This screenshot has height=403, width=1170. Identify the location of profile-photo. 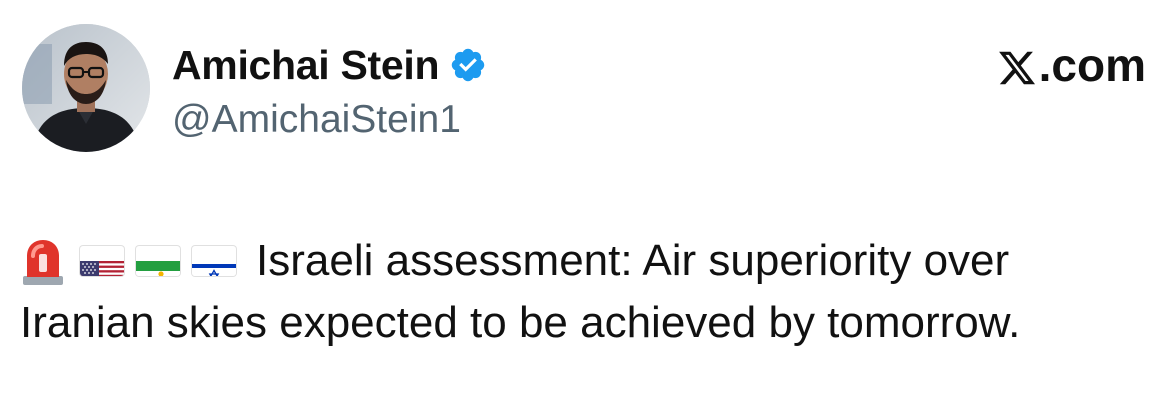
(86, 88).